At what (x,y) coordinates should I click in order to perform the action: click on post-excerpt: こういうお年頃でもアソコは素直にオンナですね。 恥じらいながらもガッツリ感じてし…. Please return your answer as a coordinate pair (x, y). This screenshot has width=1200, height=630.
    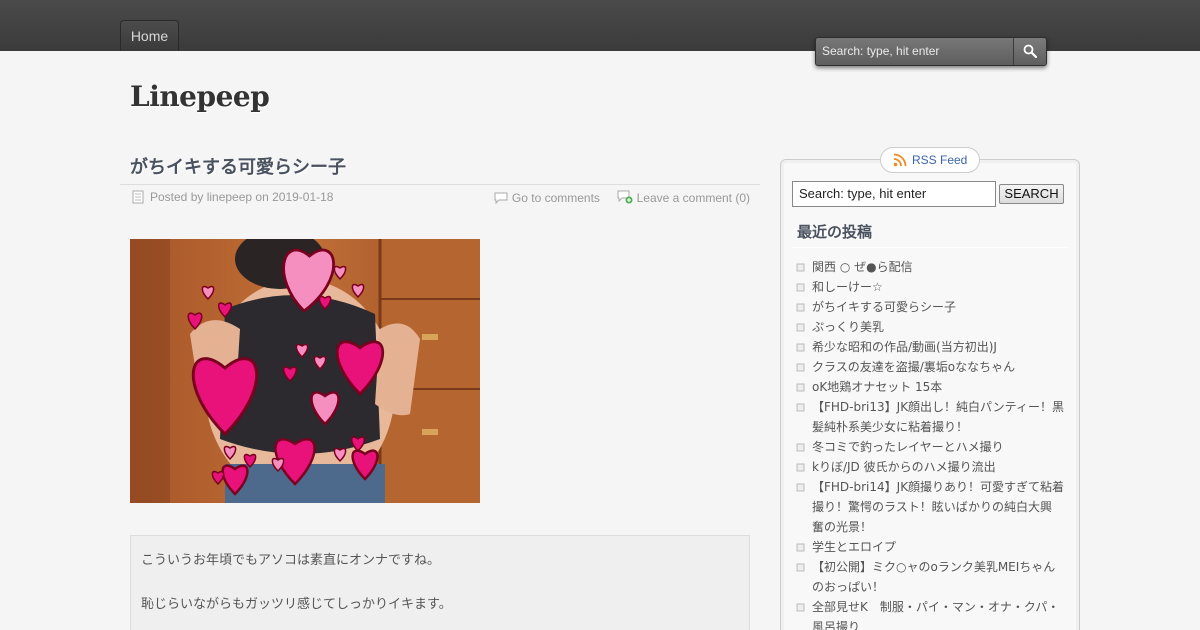
    Looking at the image, I should click on (440, 582).